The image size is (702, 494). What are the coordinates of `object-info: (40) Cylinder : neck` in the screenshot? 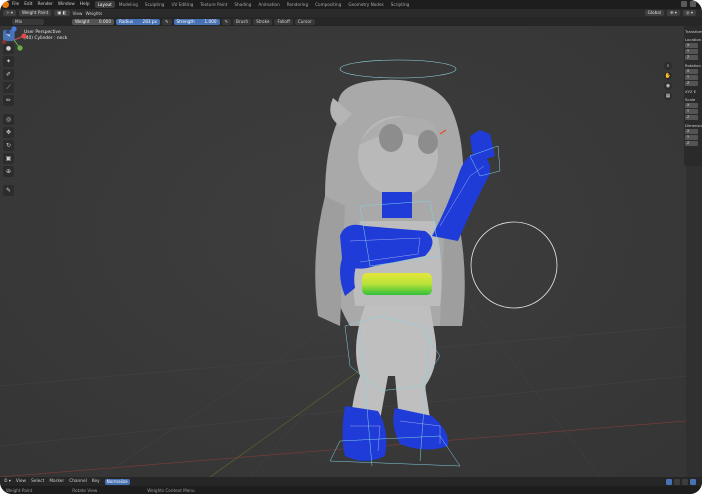 It's located at (46, 38).